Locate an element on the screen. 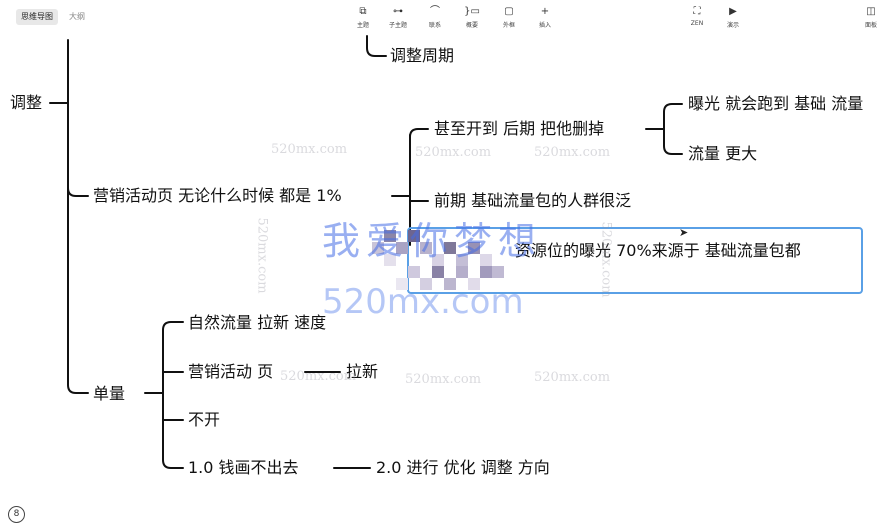 This screenshot has width=886, height=524. edge-trunk-marketing is located at coordinates (78, 192).